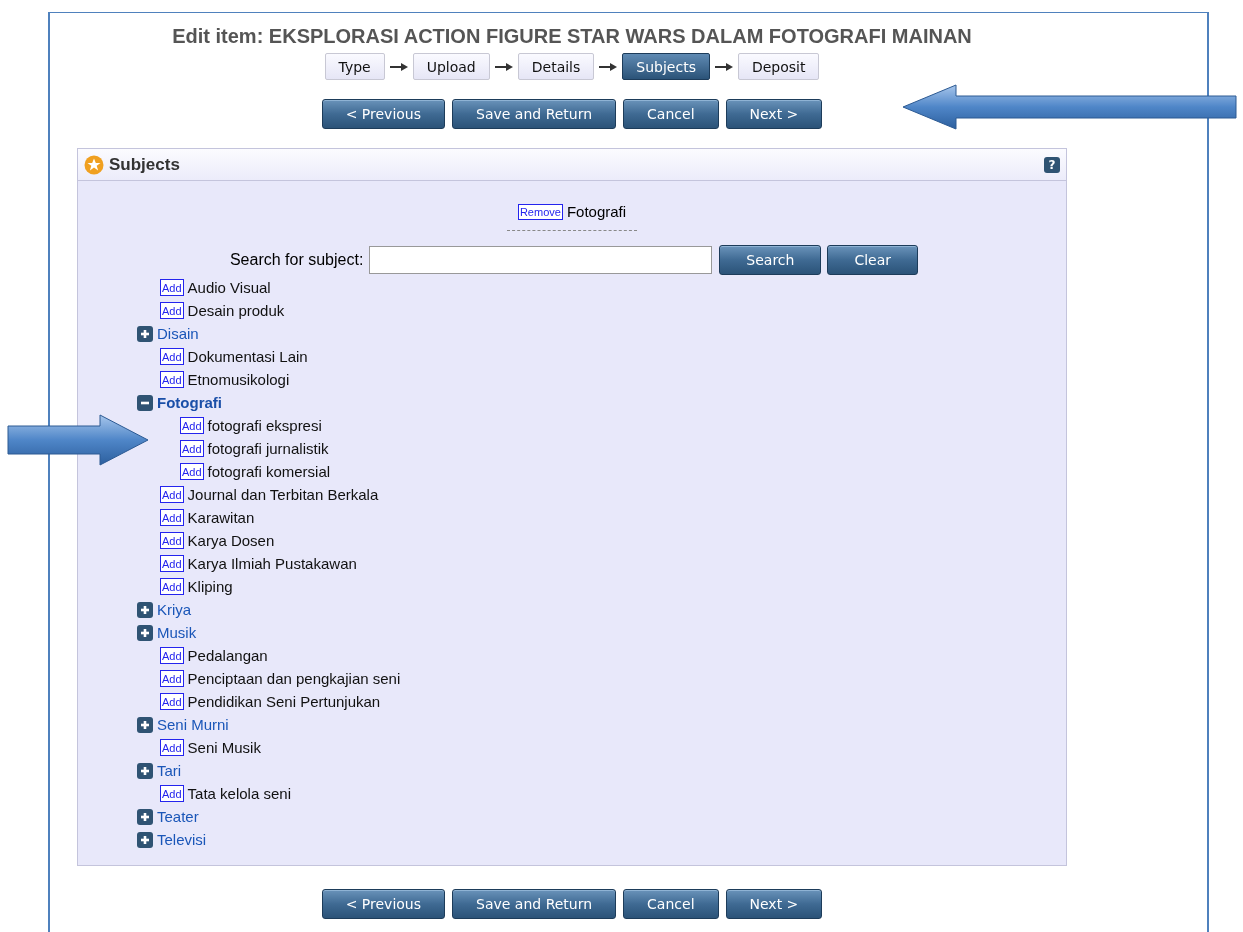 This screenshot has width=1243, height=932. I want to click on selected-subject: Fotografi, so click(596, 211).